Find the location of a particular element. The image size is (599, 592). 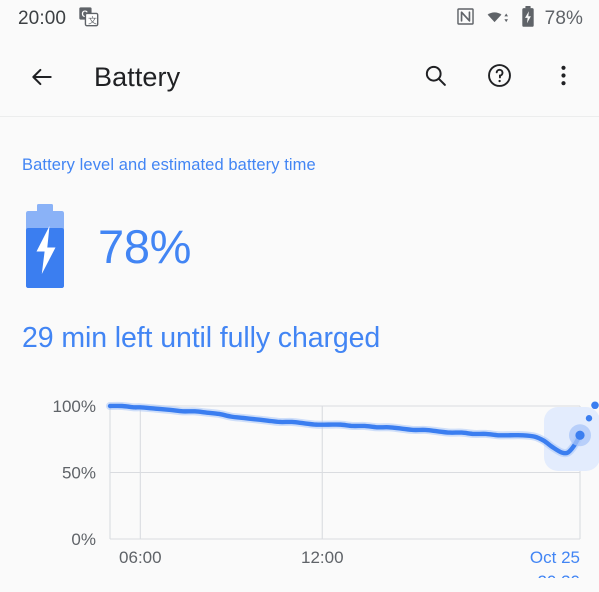

section-header: Battery level and estimated battery time is located at coordinates (169, 165).